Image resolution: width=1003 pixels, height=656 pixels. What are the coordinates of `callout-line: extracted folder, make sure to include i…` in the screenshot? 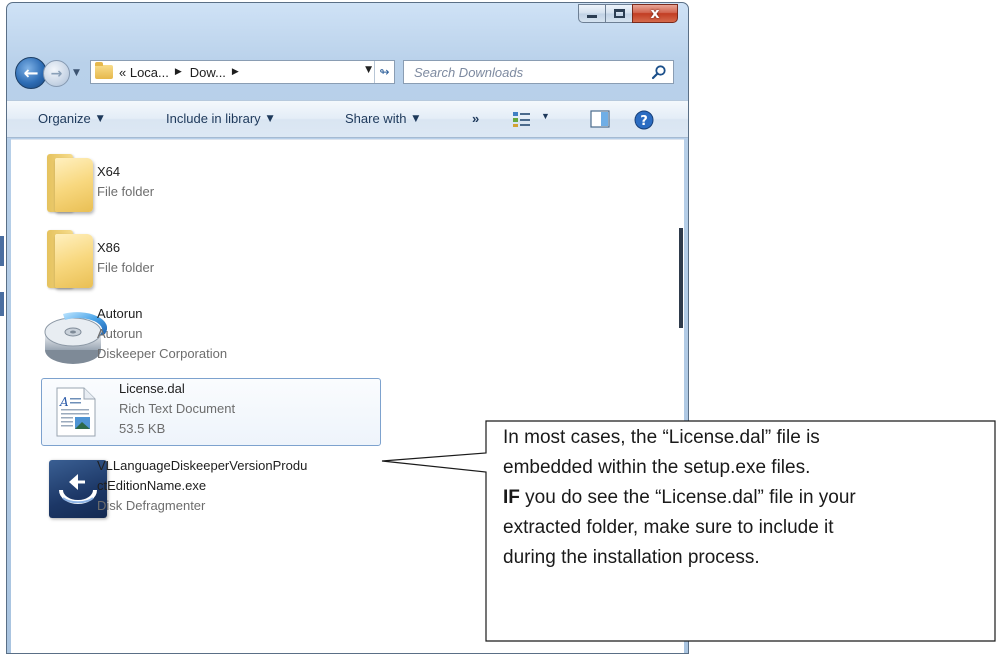 It's located at (668, 527).